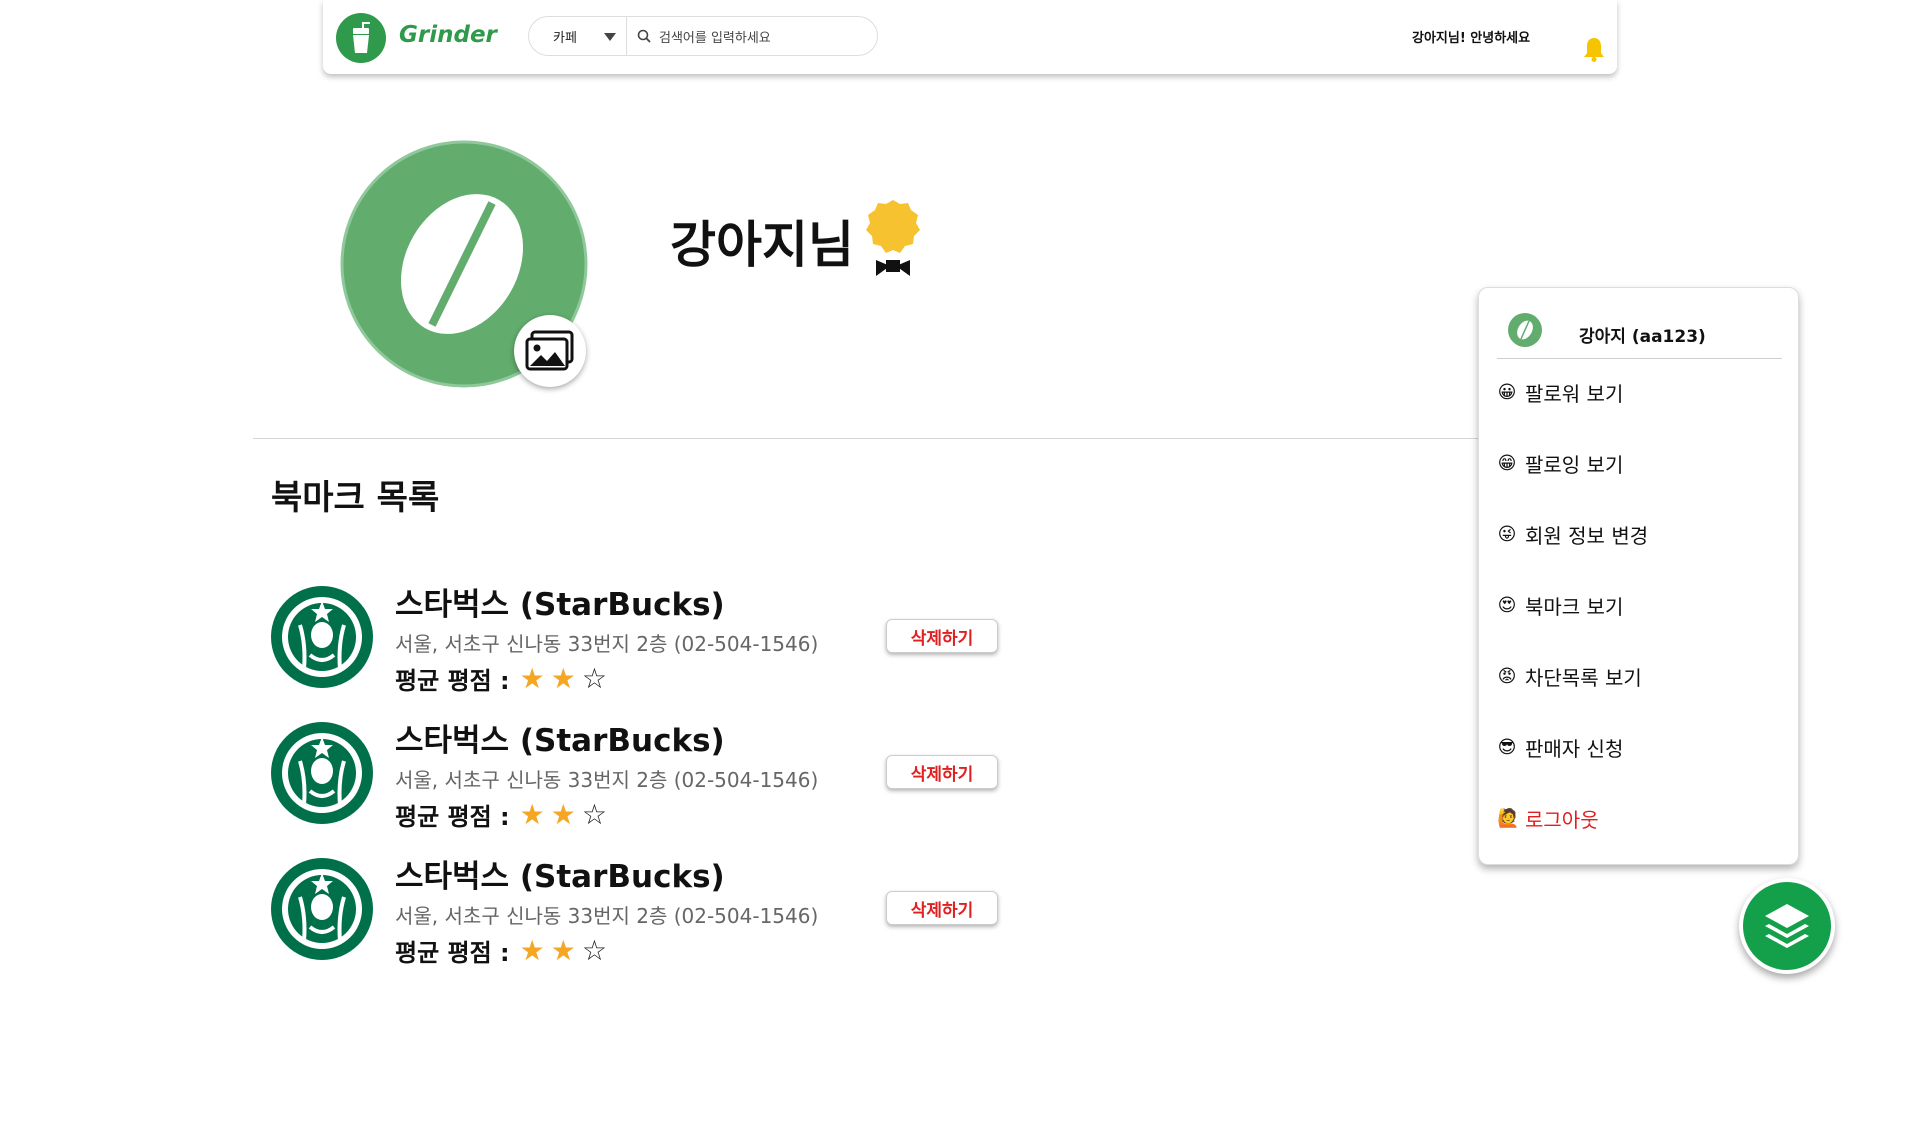 The width and height of the screenshot is (1920, 1141). I want to click on menu-item: 😍 북마크 보기, so click(1560, 605).